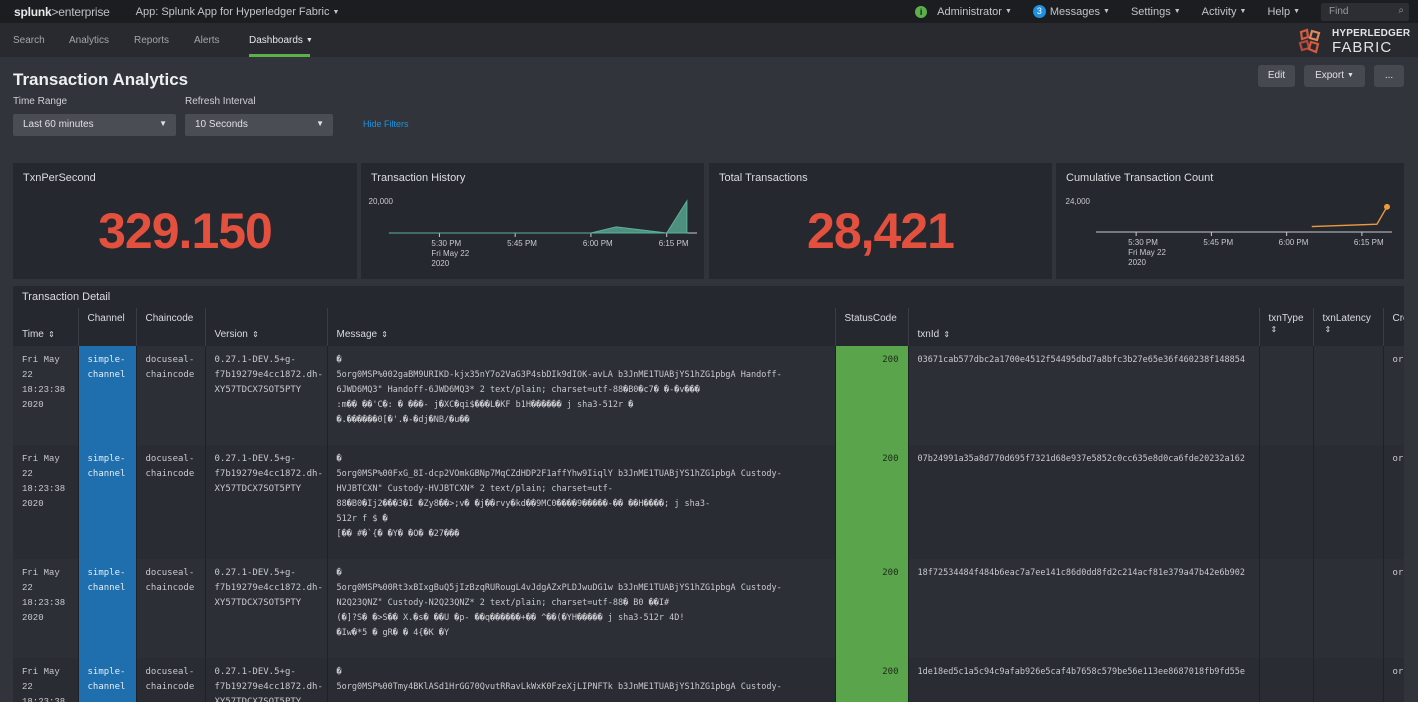  I want to click on nav-dashboards: Dashboards ▼, so click(281, 40).